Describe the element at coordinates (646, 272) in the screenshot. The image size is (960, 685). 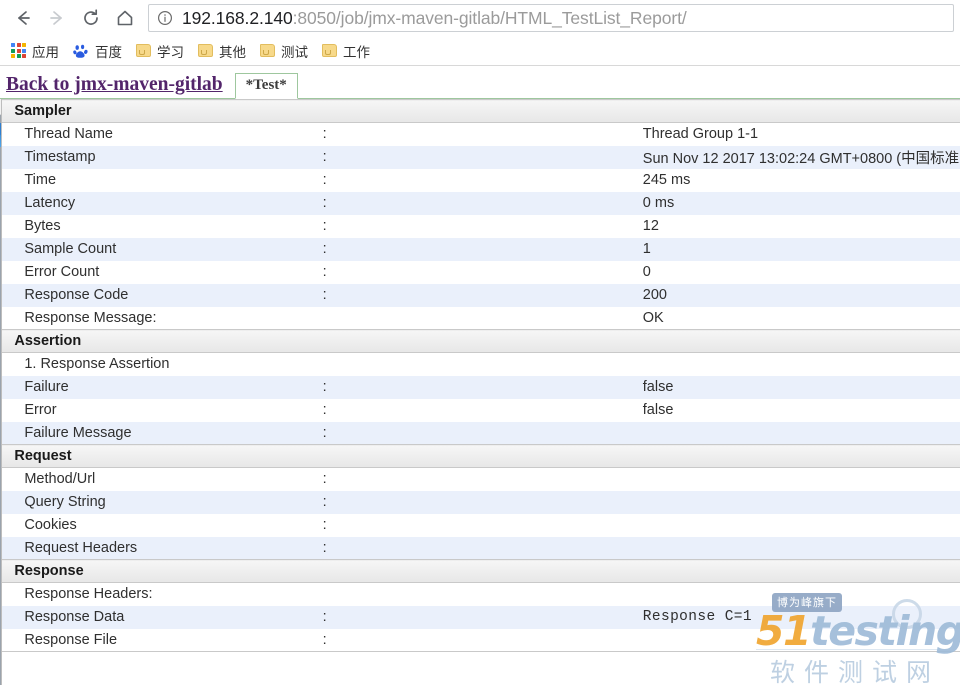
I see `detail-row-value: 0` at that location.